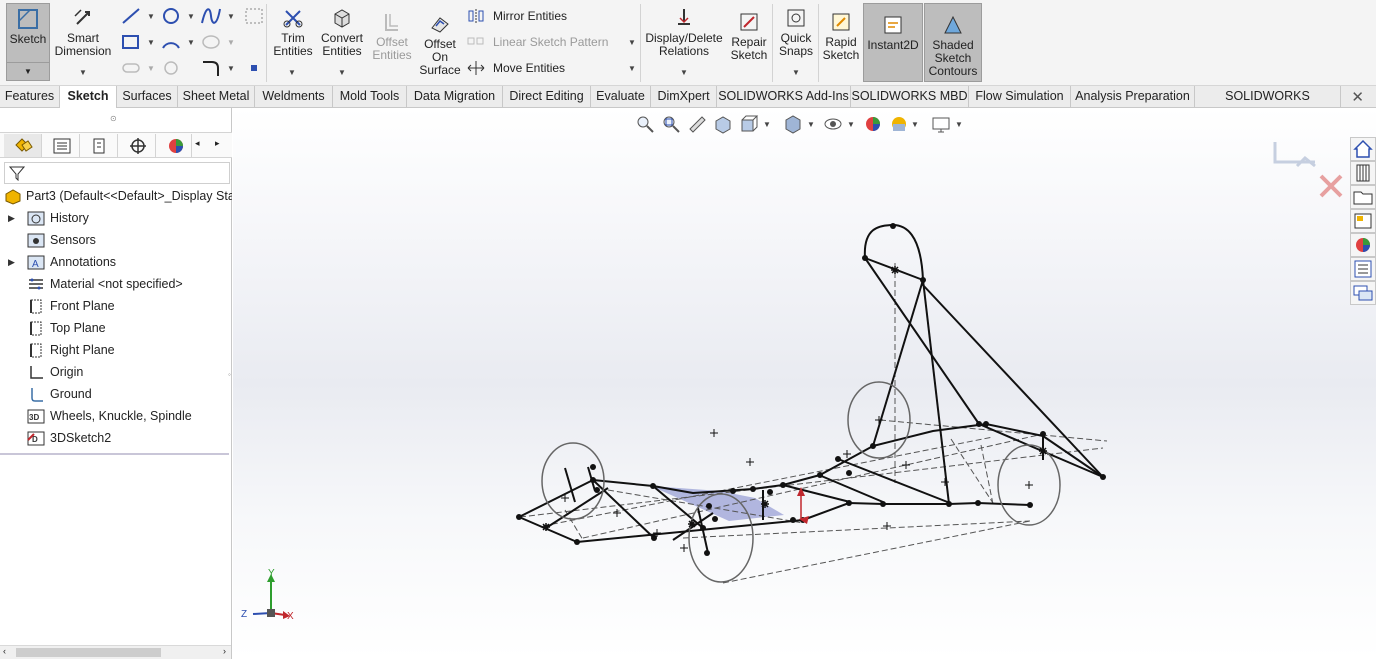 This screenshot has height=659, width=1376. I want to click on shaded-sketch-contours-button: Shaded Sketch Contours, so click(953, 42).